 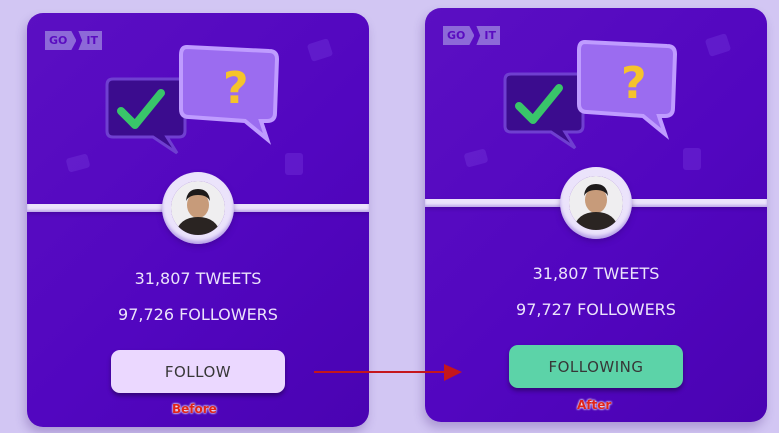 I want to click on following-button: FOLLOWING, so click(x=596, y=366).